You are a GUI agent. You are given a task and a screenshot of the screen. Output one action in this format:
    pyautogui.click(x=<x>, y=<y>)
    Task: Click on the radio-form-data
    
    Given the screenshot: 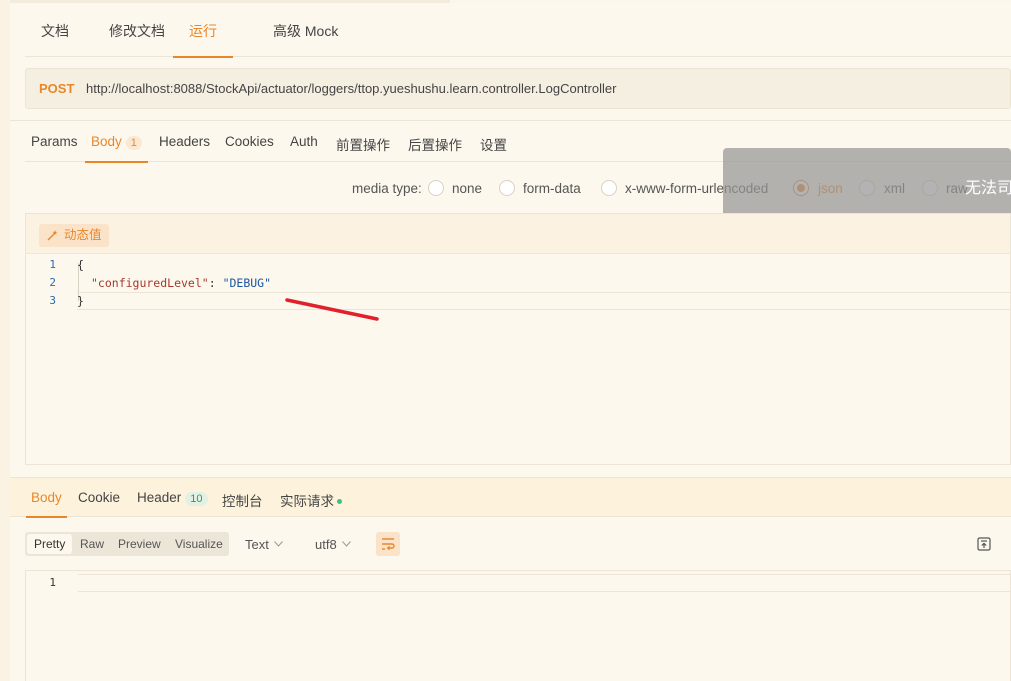 What is the action you would take?
    pyautogui.click(x=507, y=188)
    